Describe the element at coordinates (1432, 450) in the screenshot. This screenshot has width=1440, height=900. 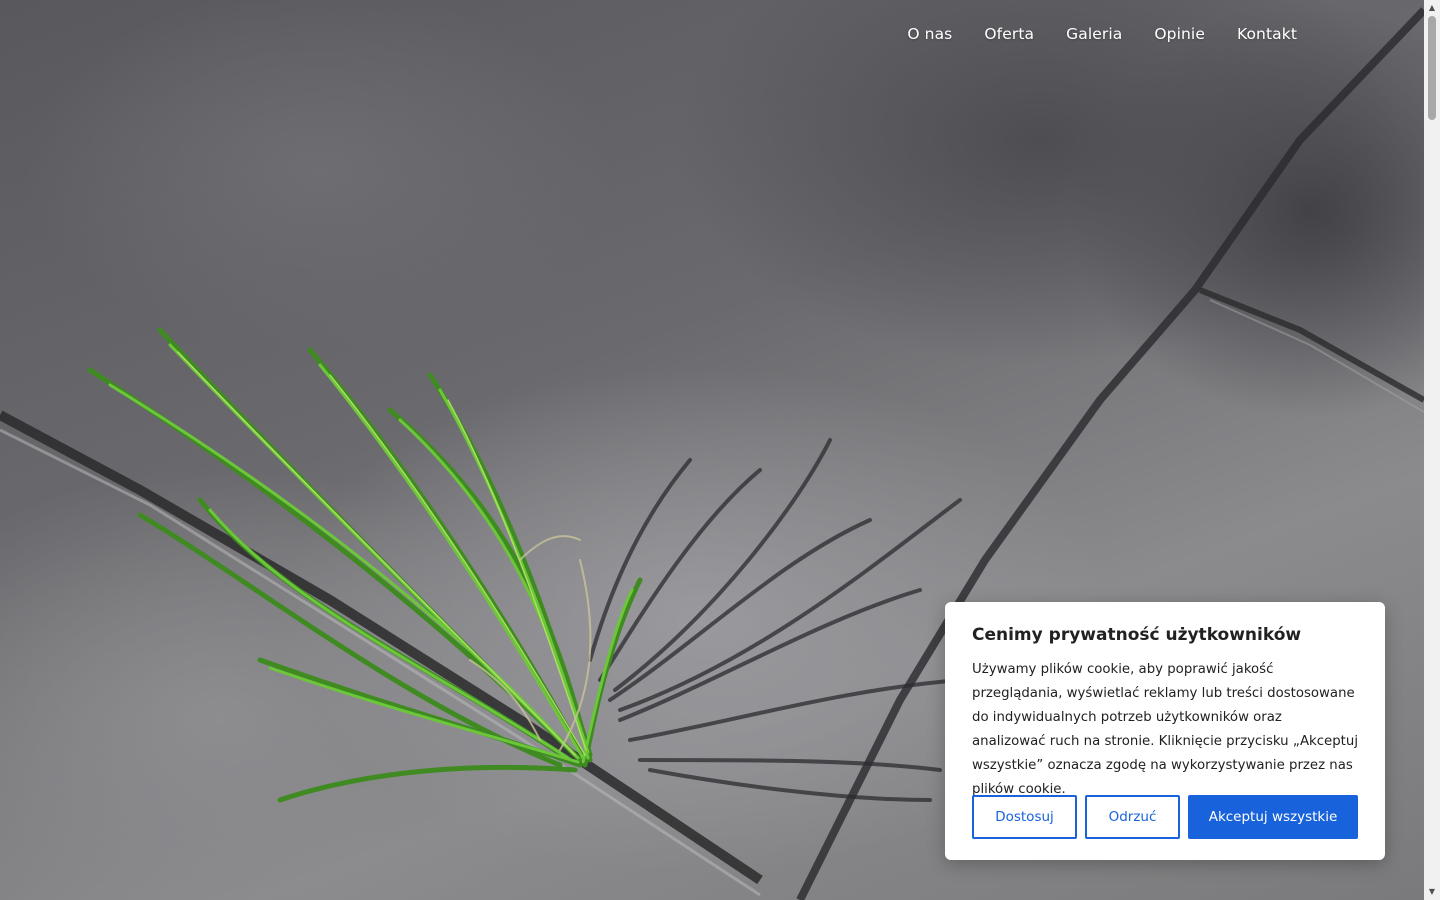
I see `page-scrollbar: ▲ ▼` at that location.